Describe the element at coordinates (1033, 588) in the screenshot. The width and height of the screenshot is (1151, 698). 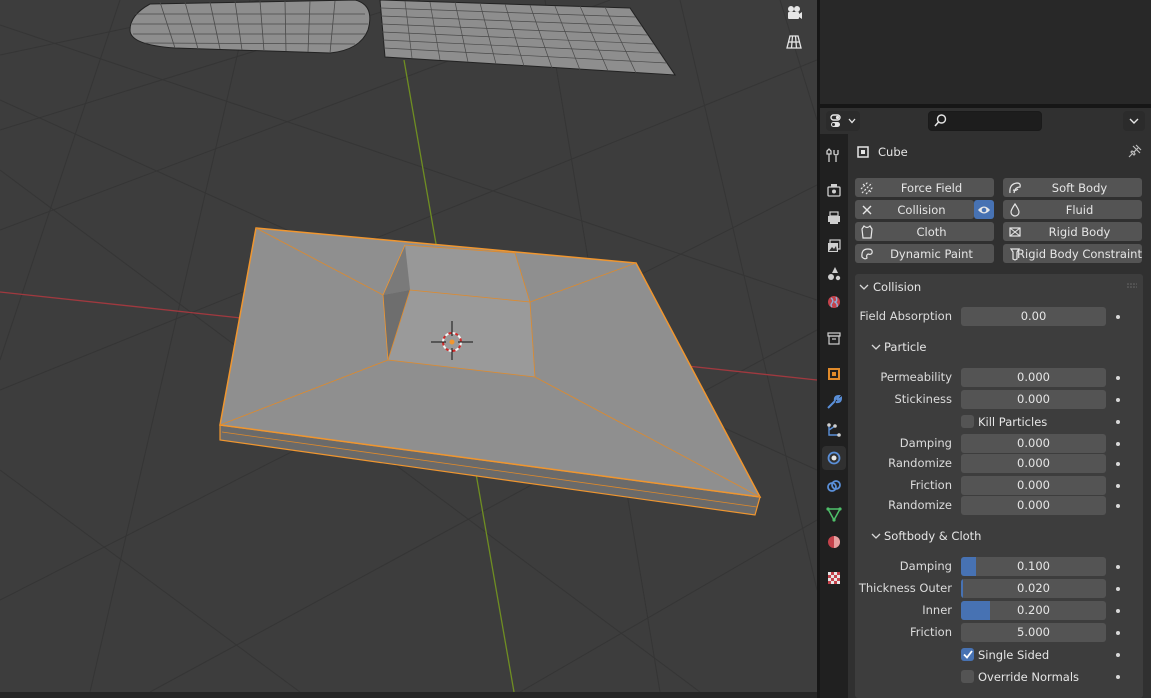
I see `thickness-outer-slider: 0.020` at that location.